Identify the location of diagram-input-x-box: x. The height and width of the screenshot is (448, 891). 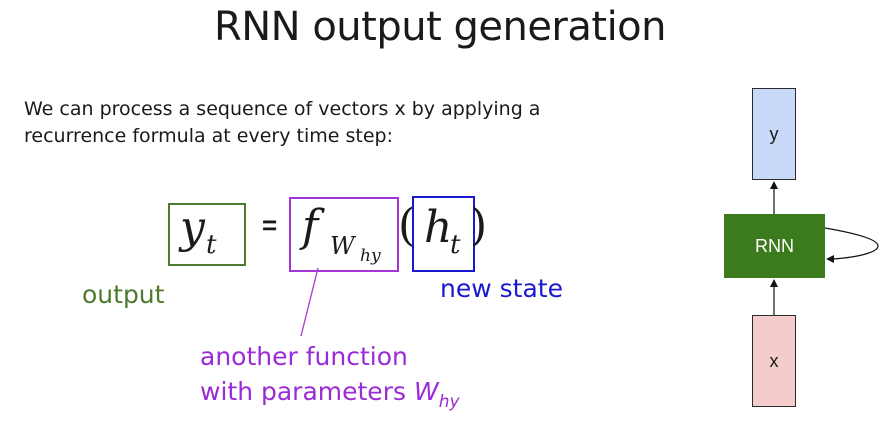
(774, 361).